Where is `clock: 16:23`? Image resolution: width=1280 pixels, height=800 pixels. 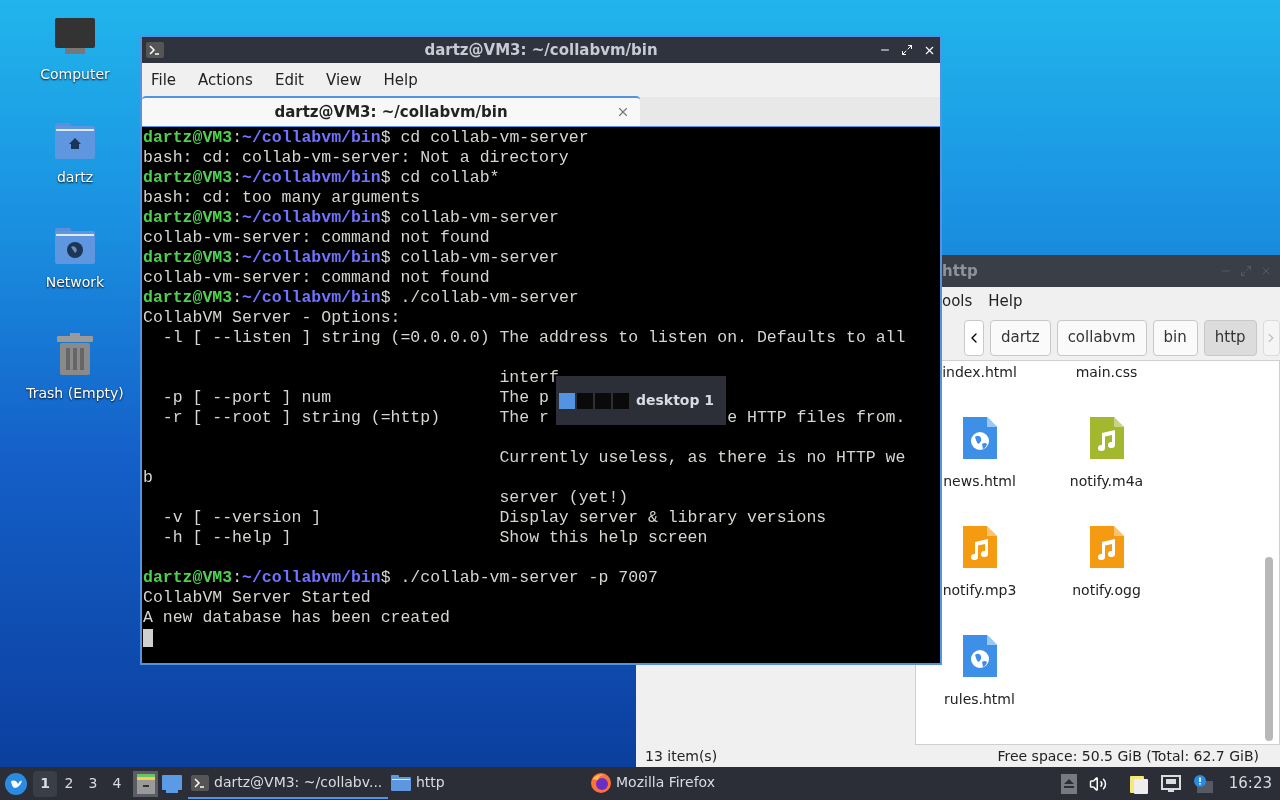
clock: 16:23 is located at coordinates (1250, 783).